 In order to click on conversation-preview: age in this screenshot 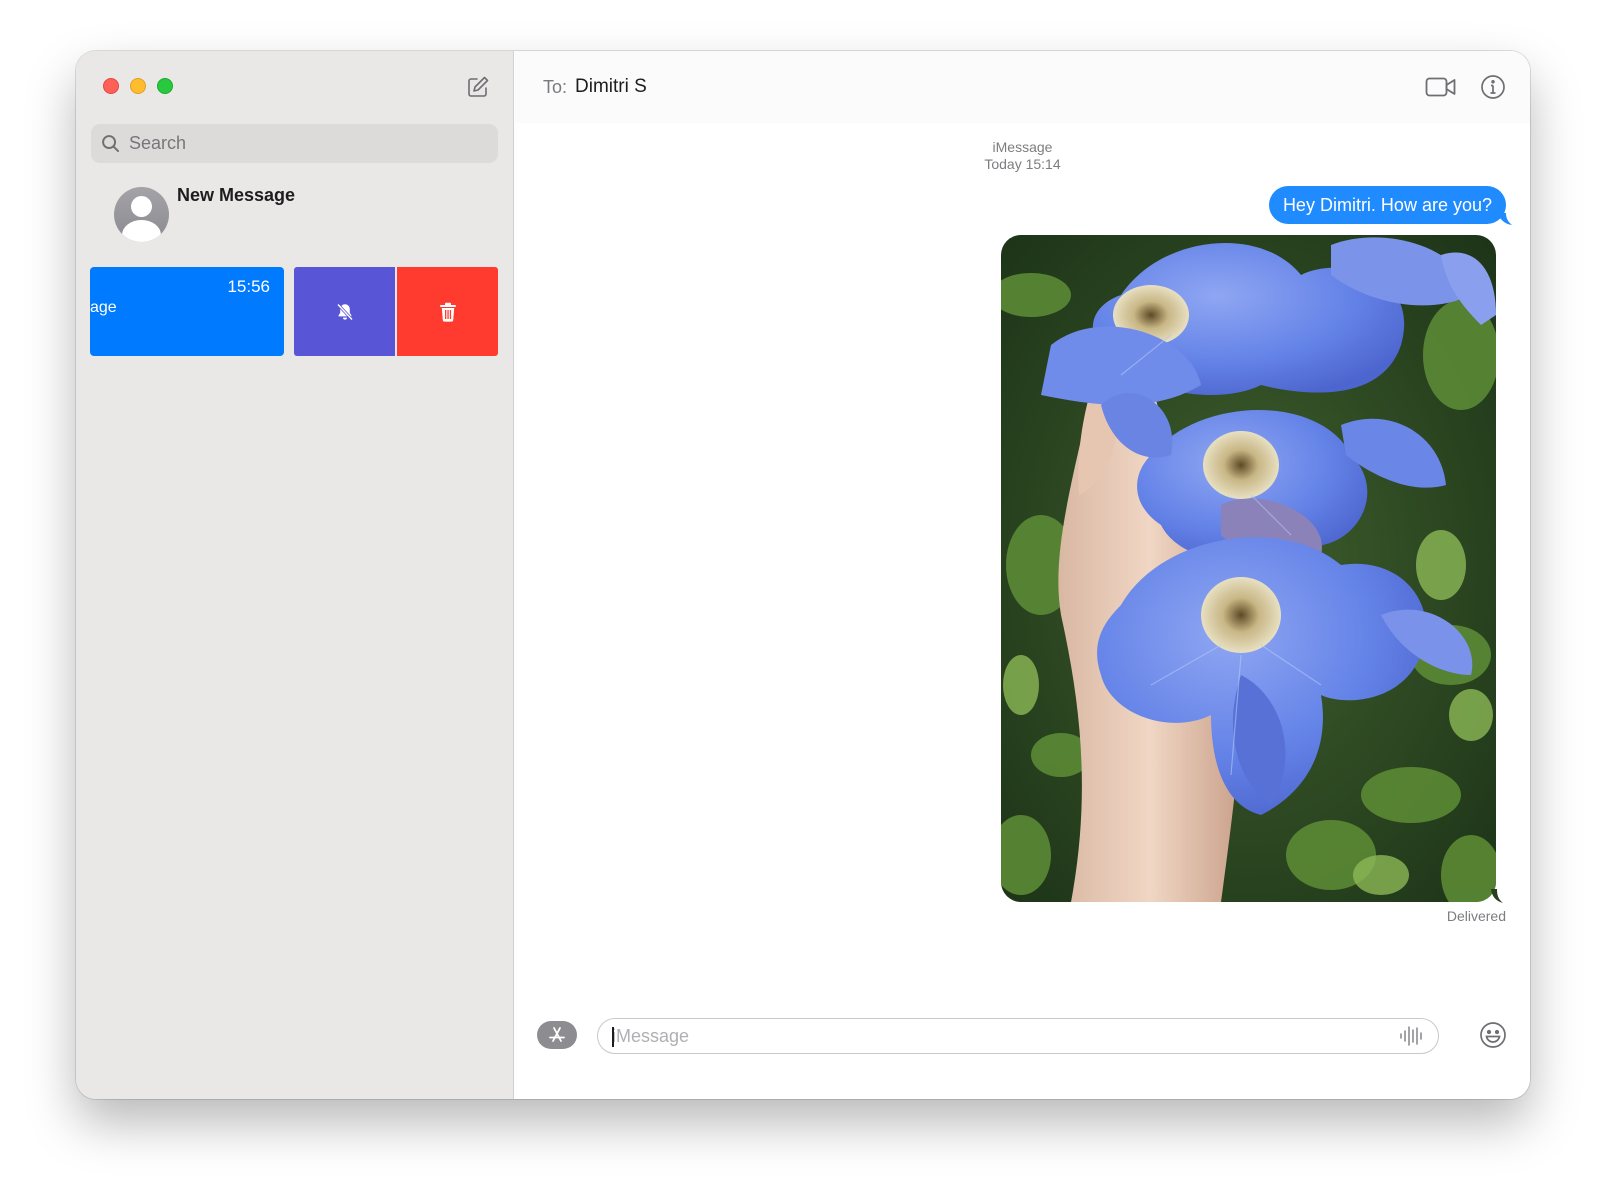, I will do `click(103, 307)`.